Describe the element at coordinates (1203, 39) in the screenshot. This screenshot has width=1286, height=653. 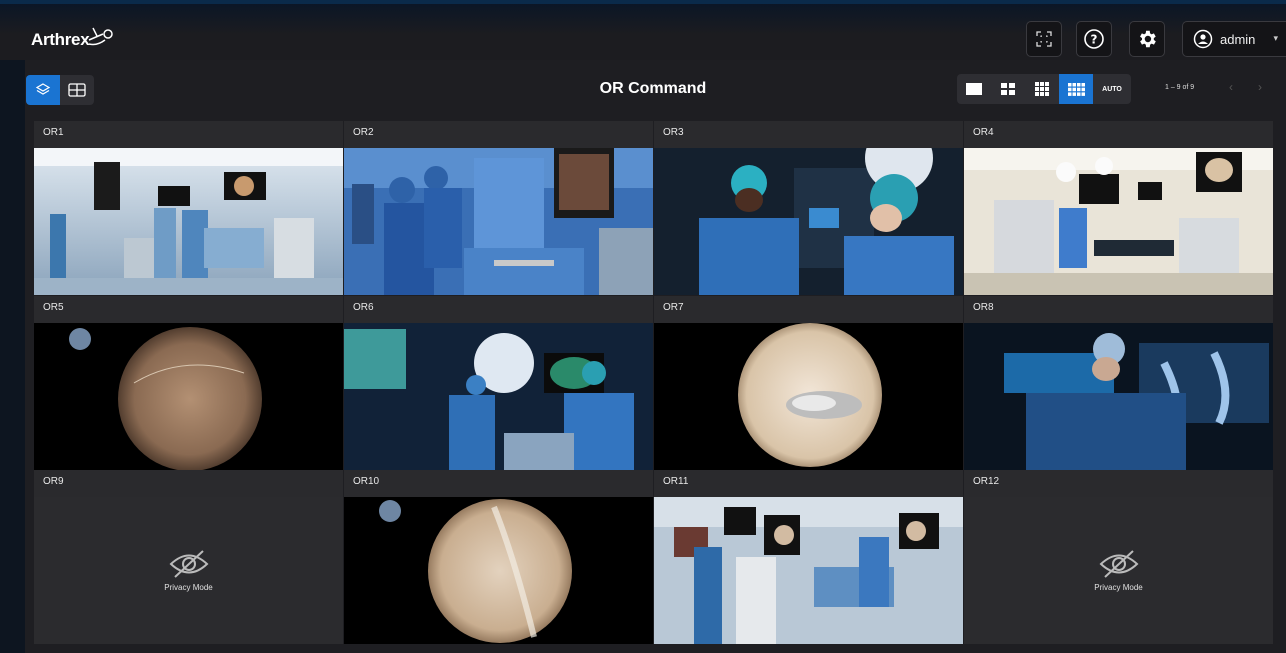
I see `user-icon` at that location.